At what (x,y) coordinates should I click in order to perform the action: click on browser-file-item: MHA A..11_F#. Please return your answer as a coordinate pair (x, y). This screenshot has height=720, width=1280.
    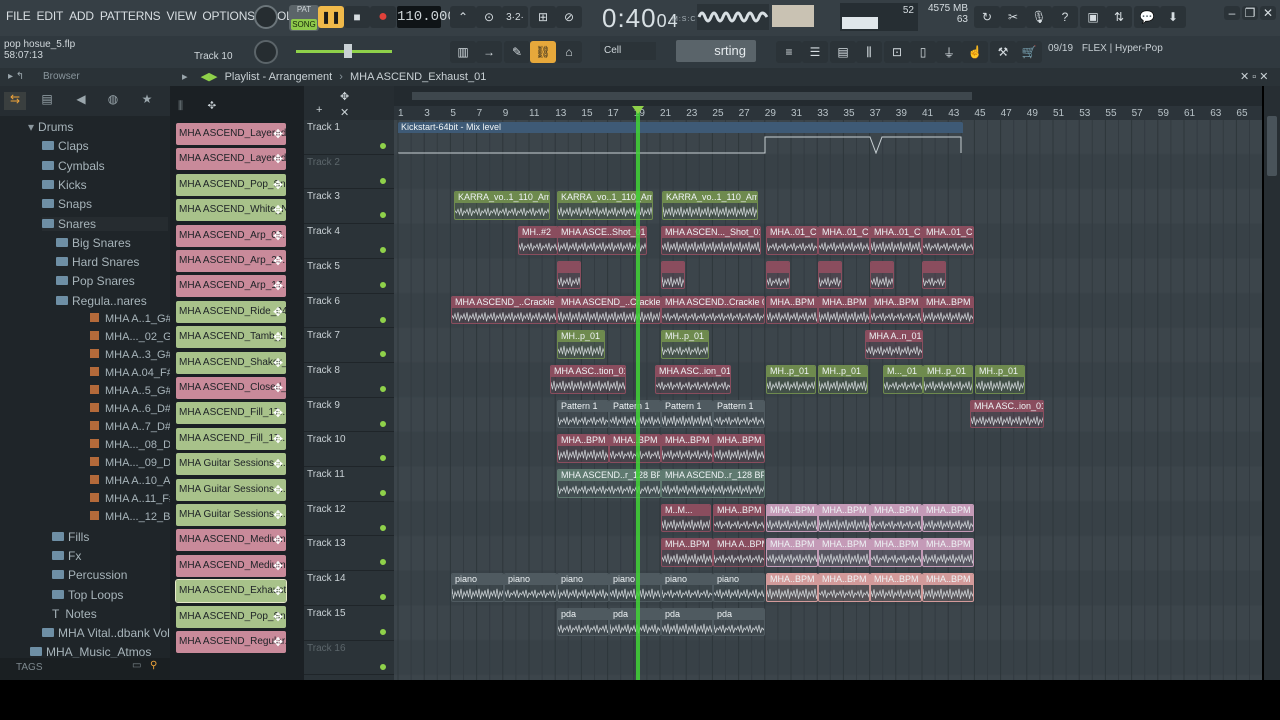
    Looking at the image, I should click on (132, 499).